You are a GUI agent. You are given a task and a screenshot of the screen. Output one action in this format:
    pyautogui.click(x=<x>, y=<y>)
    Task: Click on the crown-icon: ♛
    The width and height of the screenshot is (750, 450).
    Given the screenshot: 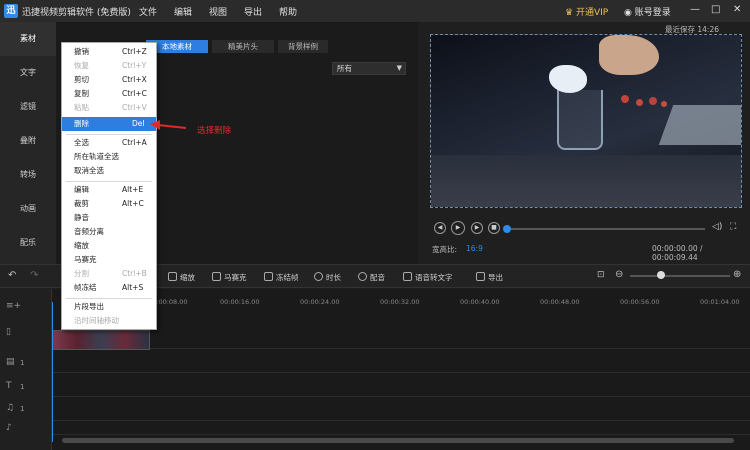 What is the action you would take?
    pyautogui.click(x=570, y=13)
    